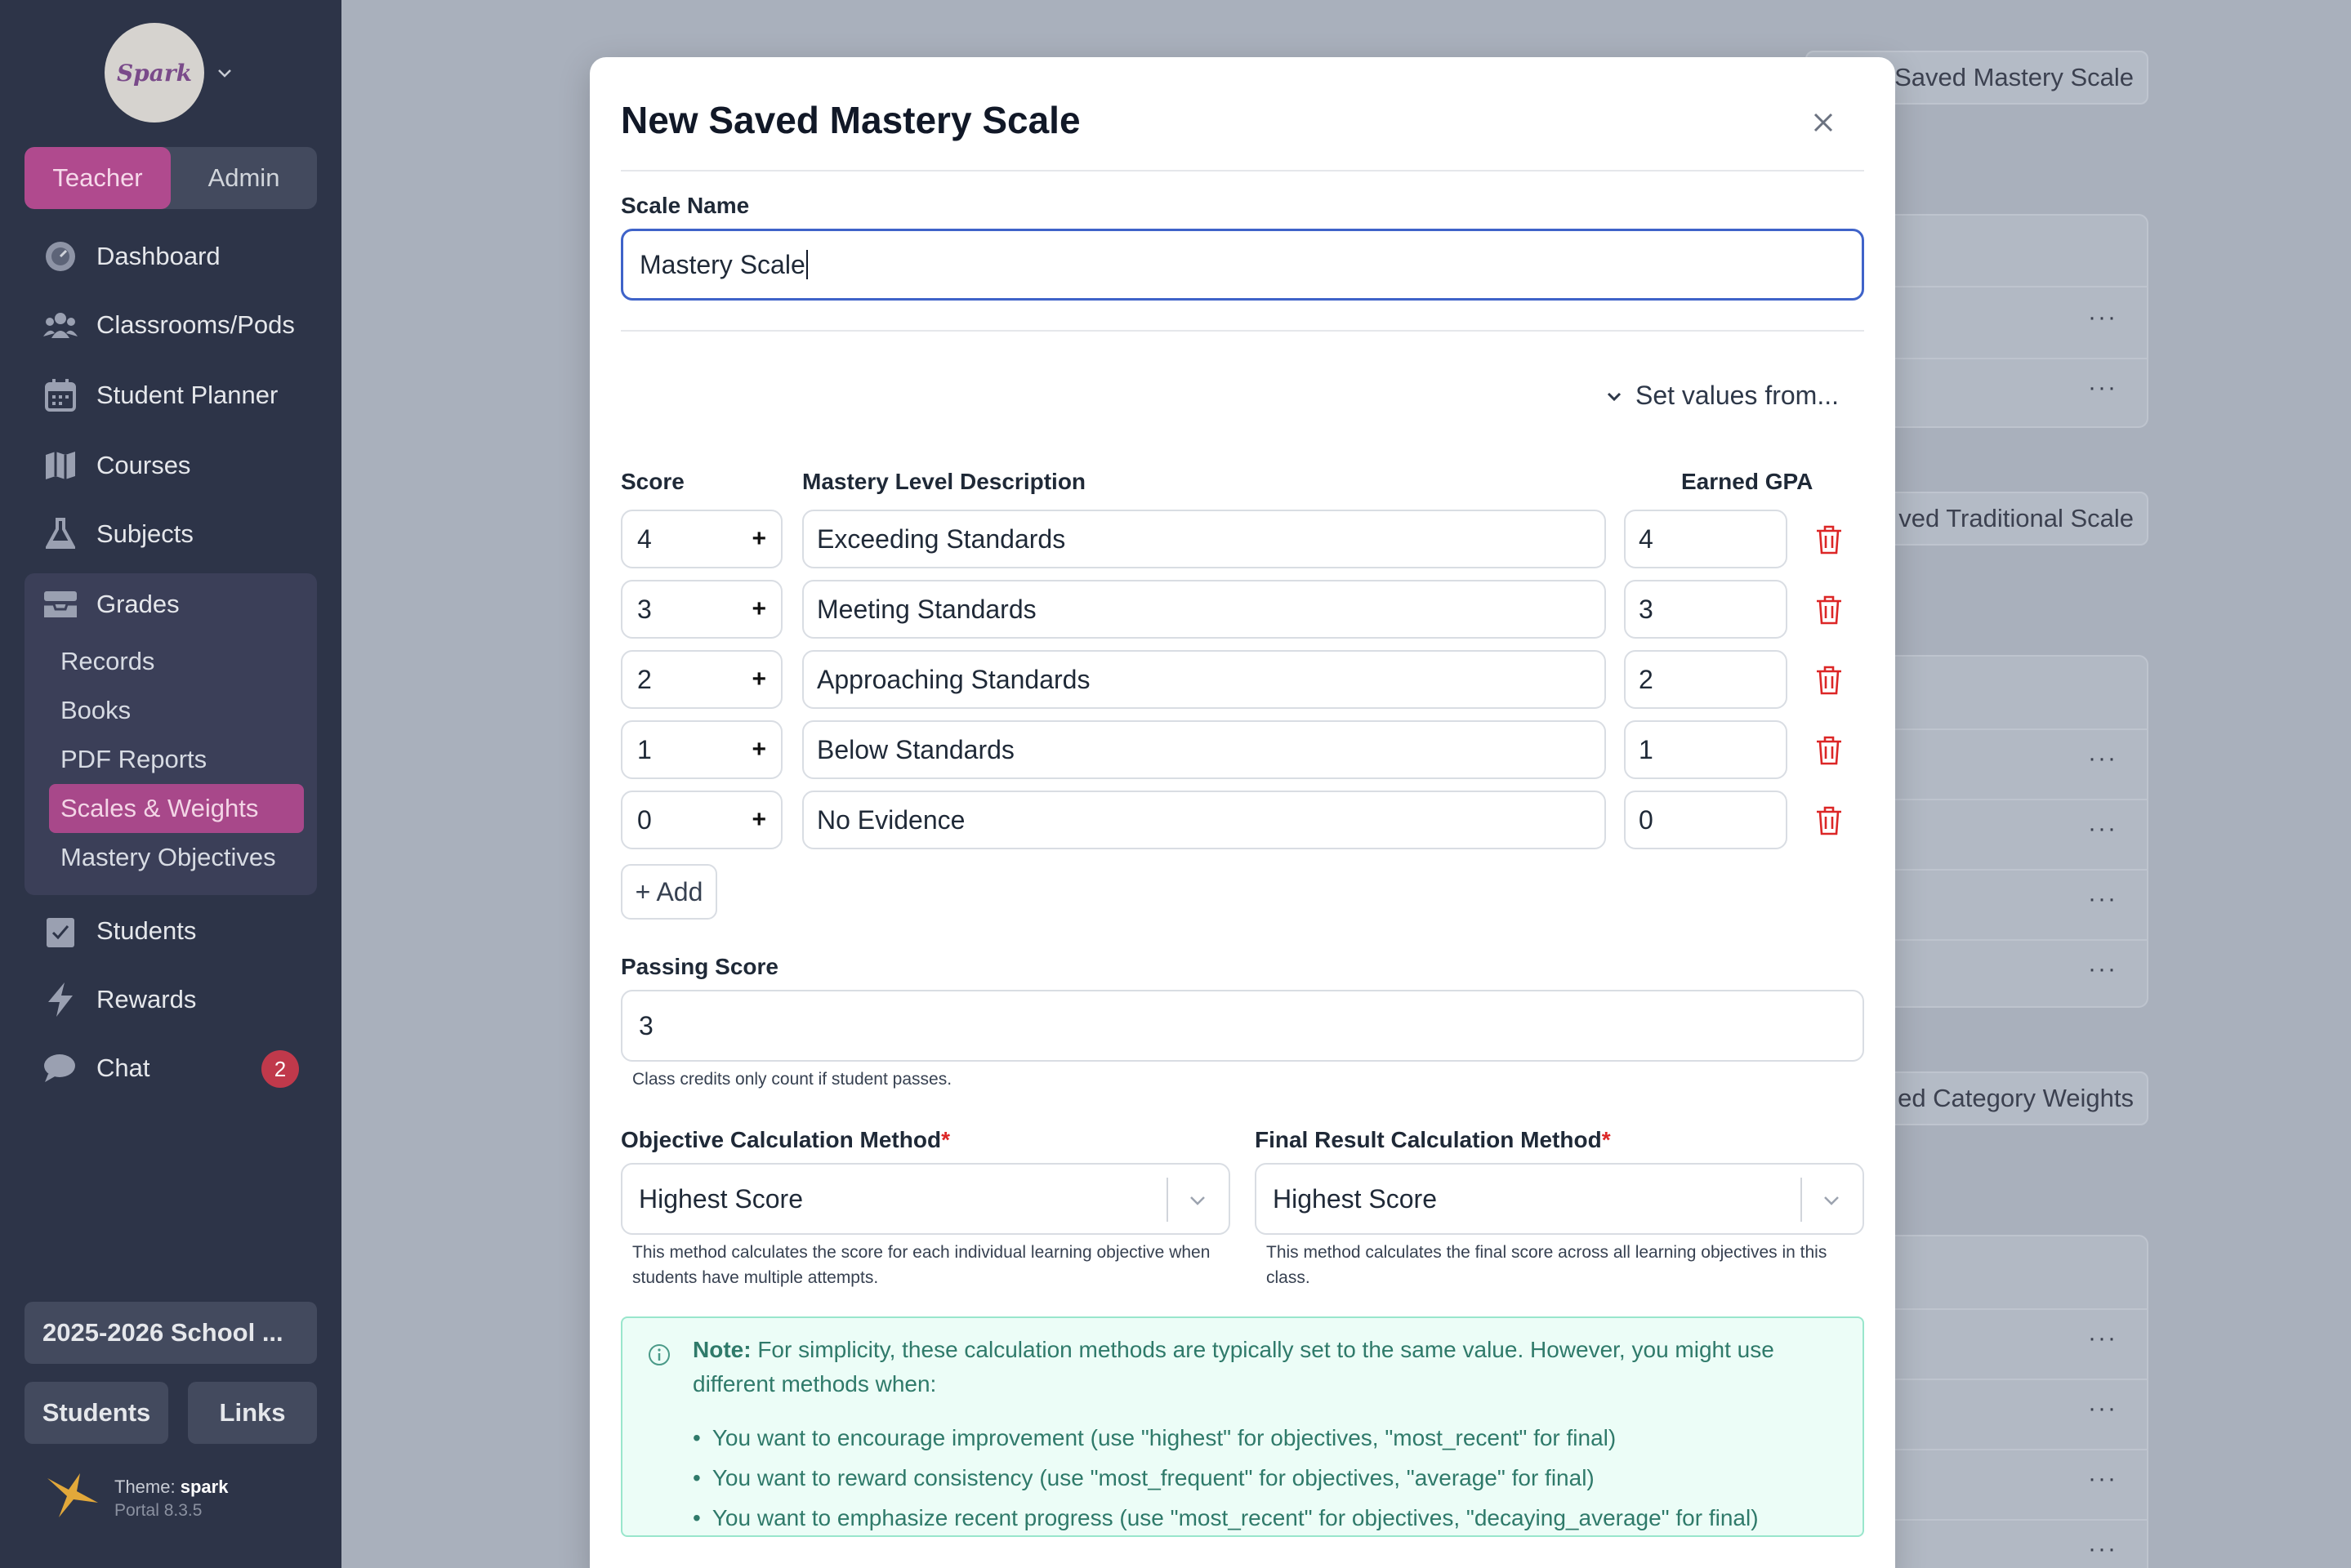 Image resolution: width=2351 pixels, height=1568 pixels. What do you see at coordinates (98, 178) in the screenshot?
I see `role-teacher-button: Teacher` at bounding box center [98, 178].